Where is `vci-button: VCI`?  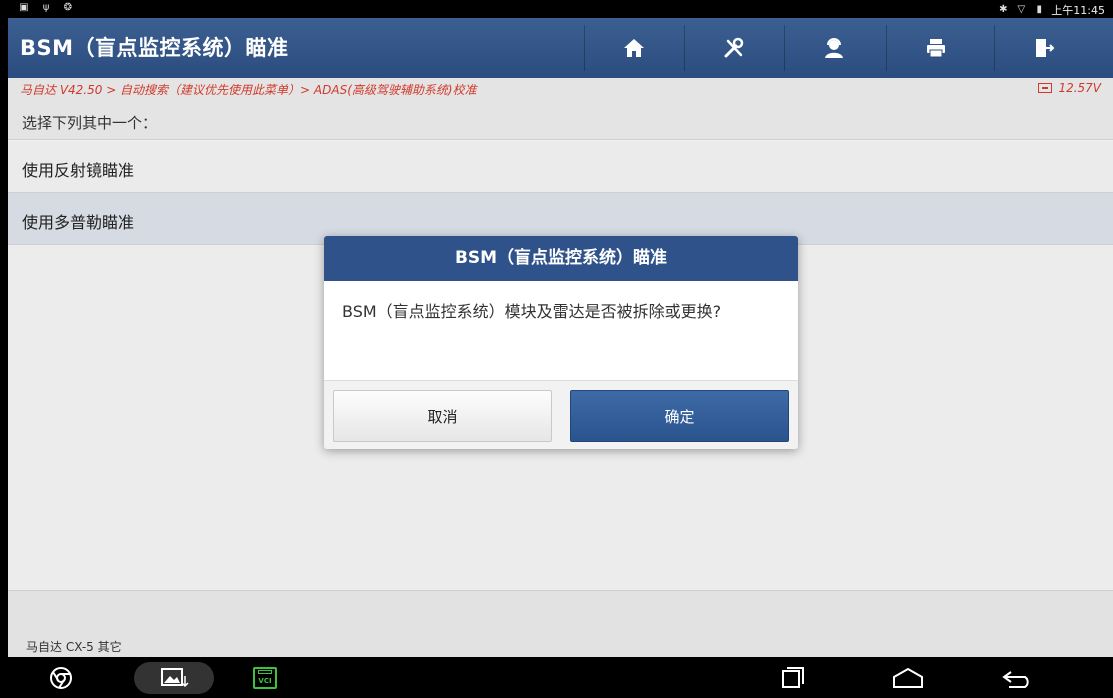 vci-button: VCI is located at coordinates (265, 678).